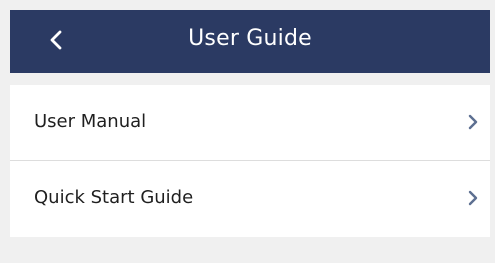 This screenshot has height=263, width=495. I want to click on menu-item-label: Quick Start Guide, so click(114, 197).